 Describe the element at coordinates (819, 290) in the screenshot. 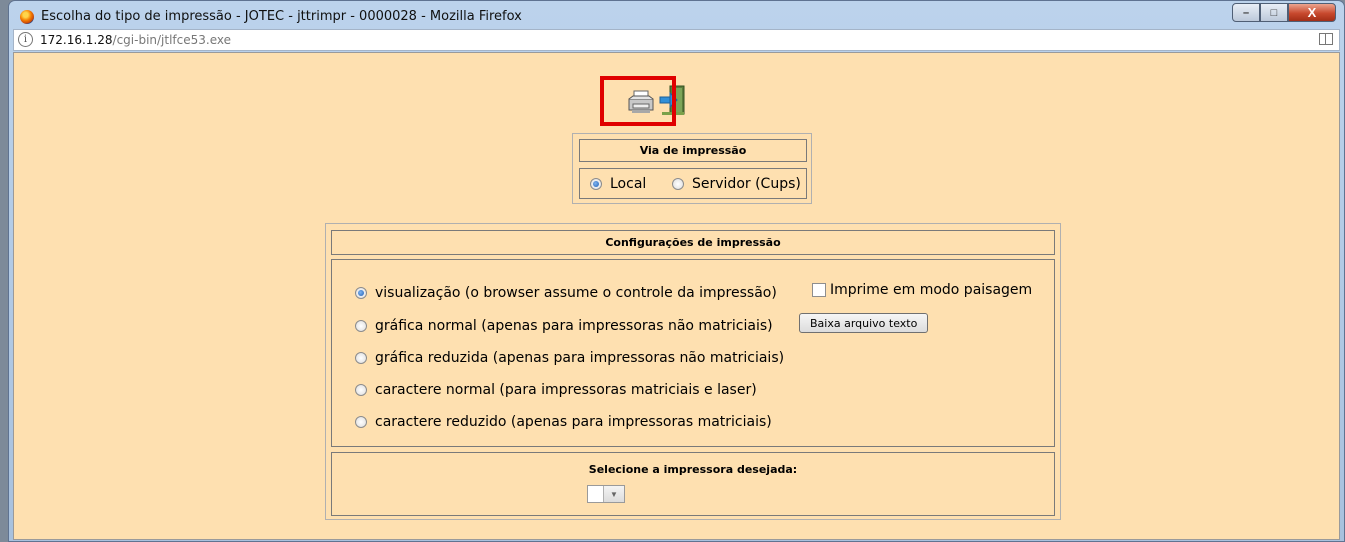

I see `landscape-checkbox` at that location.